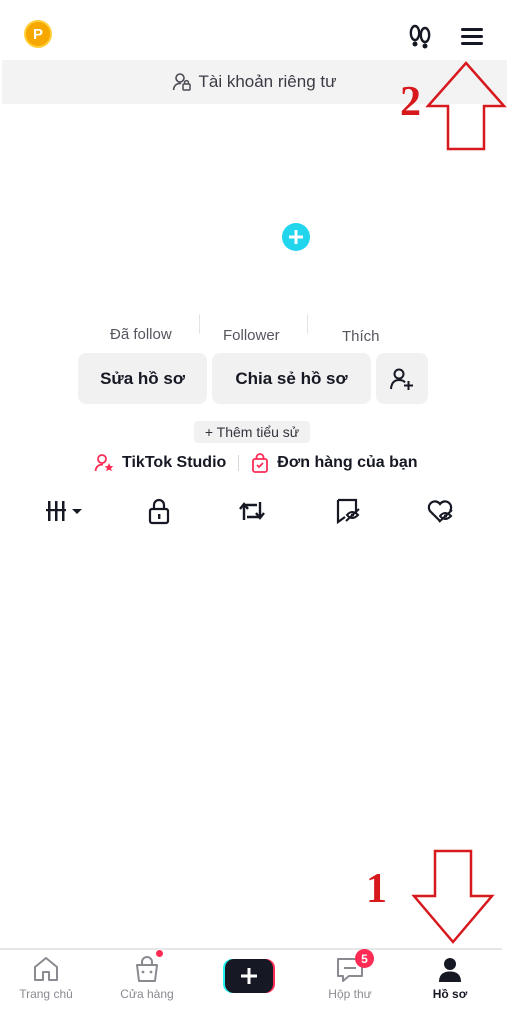  I want to click on favorites-icon, so click(347, 511).